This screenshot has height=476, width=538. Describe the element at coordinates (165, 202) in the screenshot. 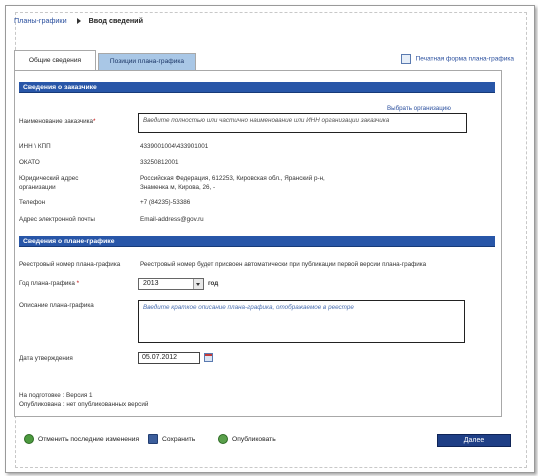

I see `phone-value: +7 (84235)-53386` at that location.